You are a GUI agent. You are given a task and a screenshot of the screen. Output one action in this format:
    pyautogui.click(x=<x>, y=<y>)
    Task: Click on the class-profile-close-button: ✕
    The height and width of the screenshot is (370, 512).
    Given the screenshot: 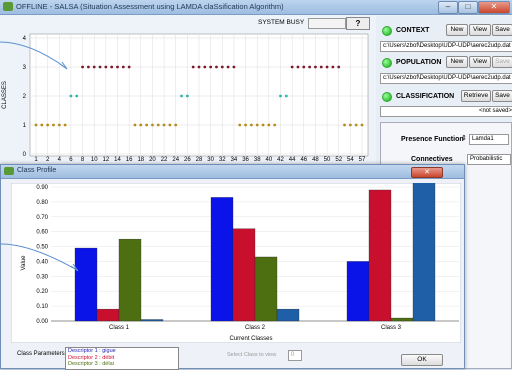 What is the action you would take?
    pyautogui.click(x=427, y=172)
    